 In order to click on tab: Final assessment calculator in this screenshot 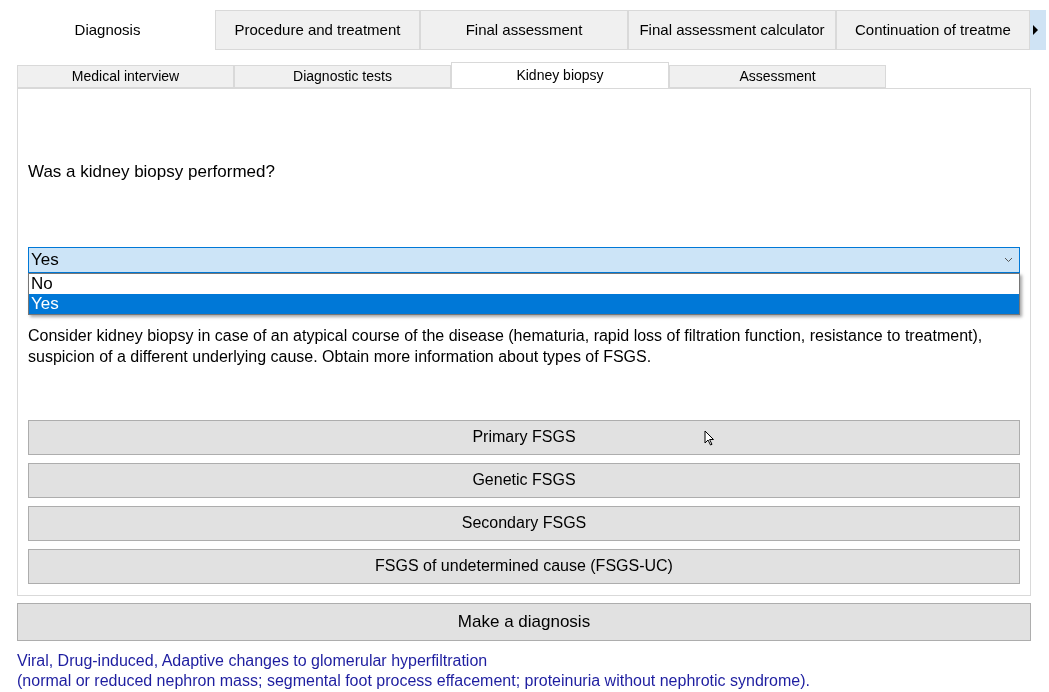, I will do `click(732, 30)`.